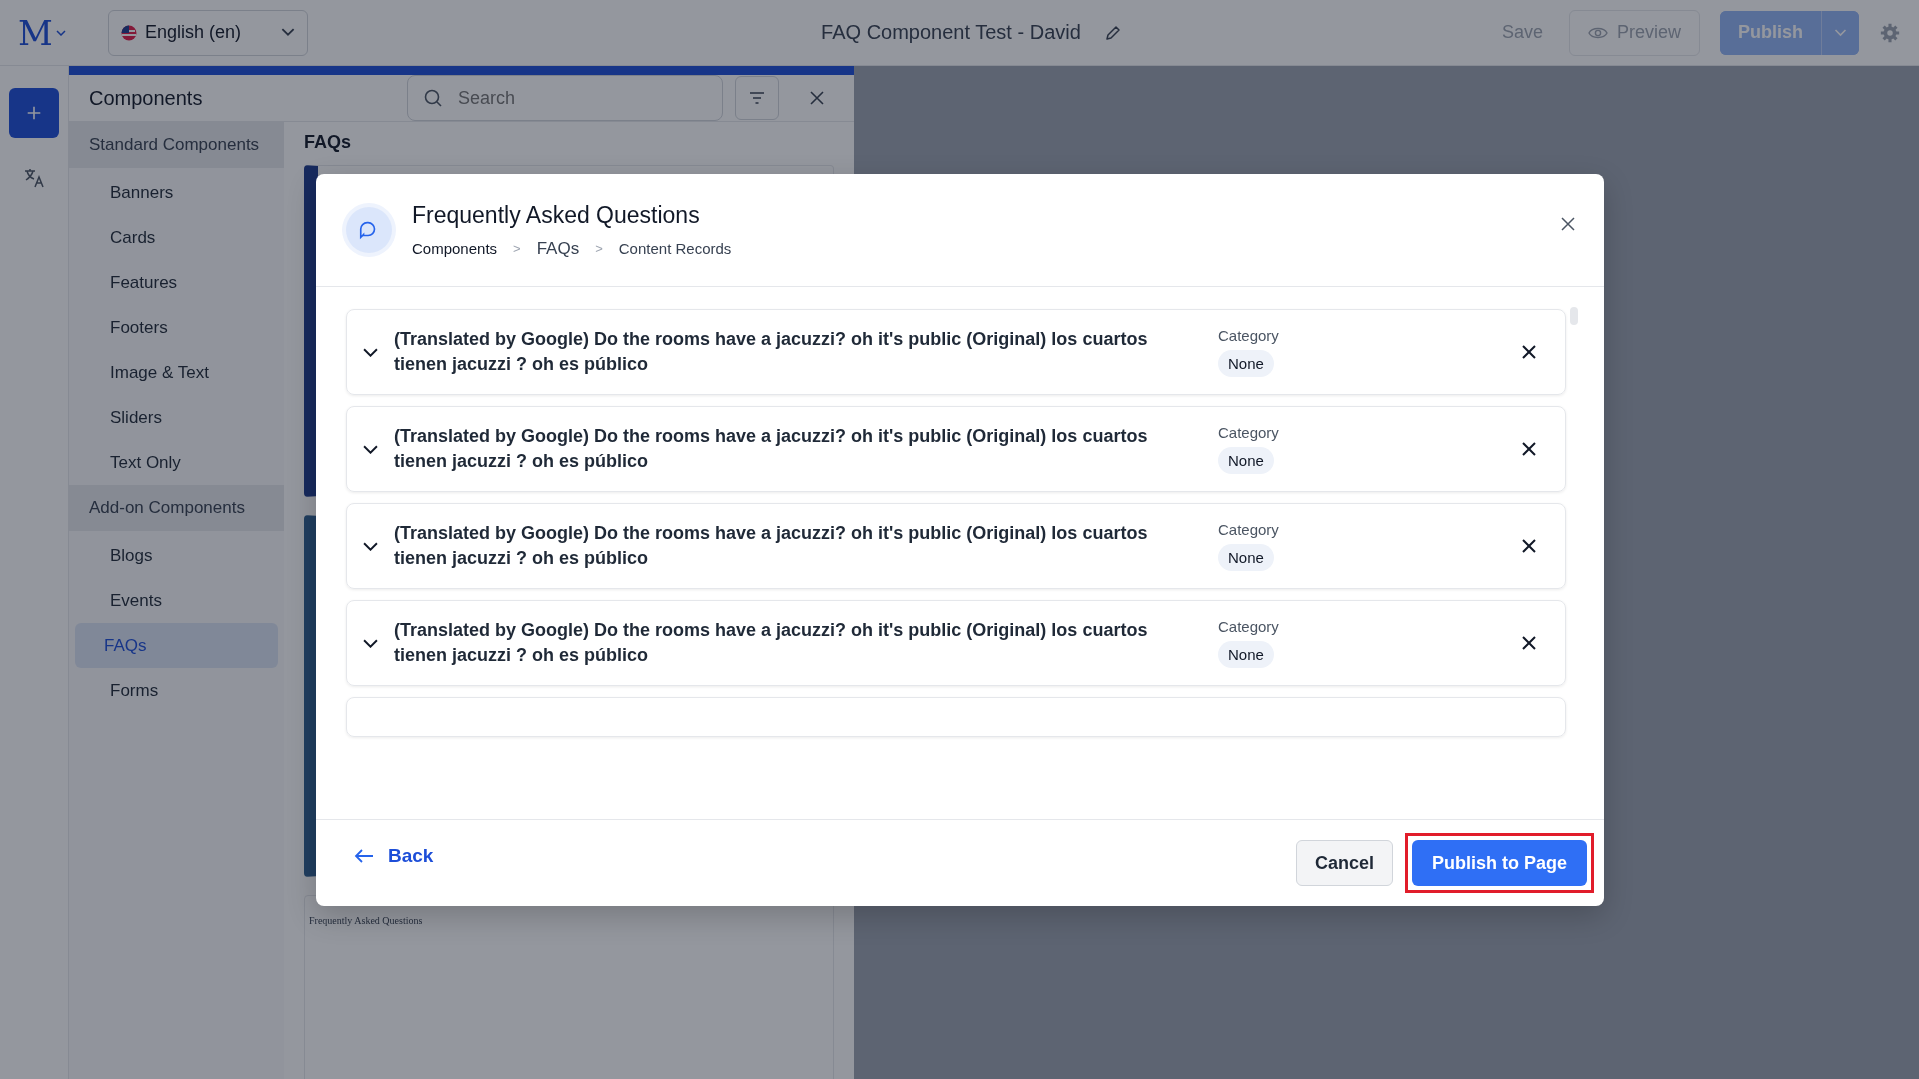  I want to click on back-link: Back, so click(394, 856).